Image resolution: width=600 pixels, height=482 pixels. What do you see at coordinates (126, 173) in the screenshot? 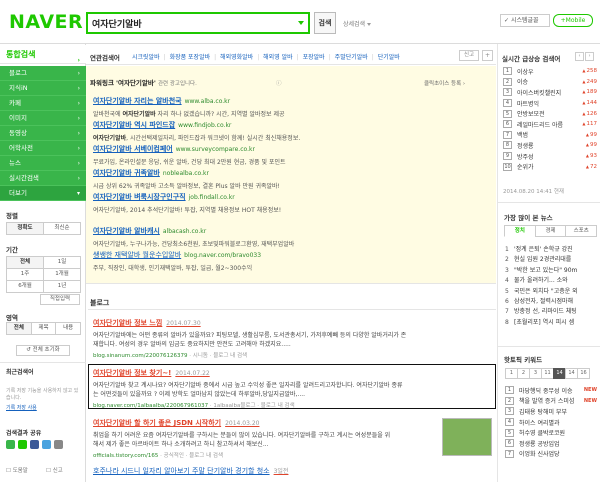
I see `ad-title: 여자단기알바 귀족알바` at bounding box center [126, 173].